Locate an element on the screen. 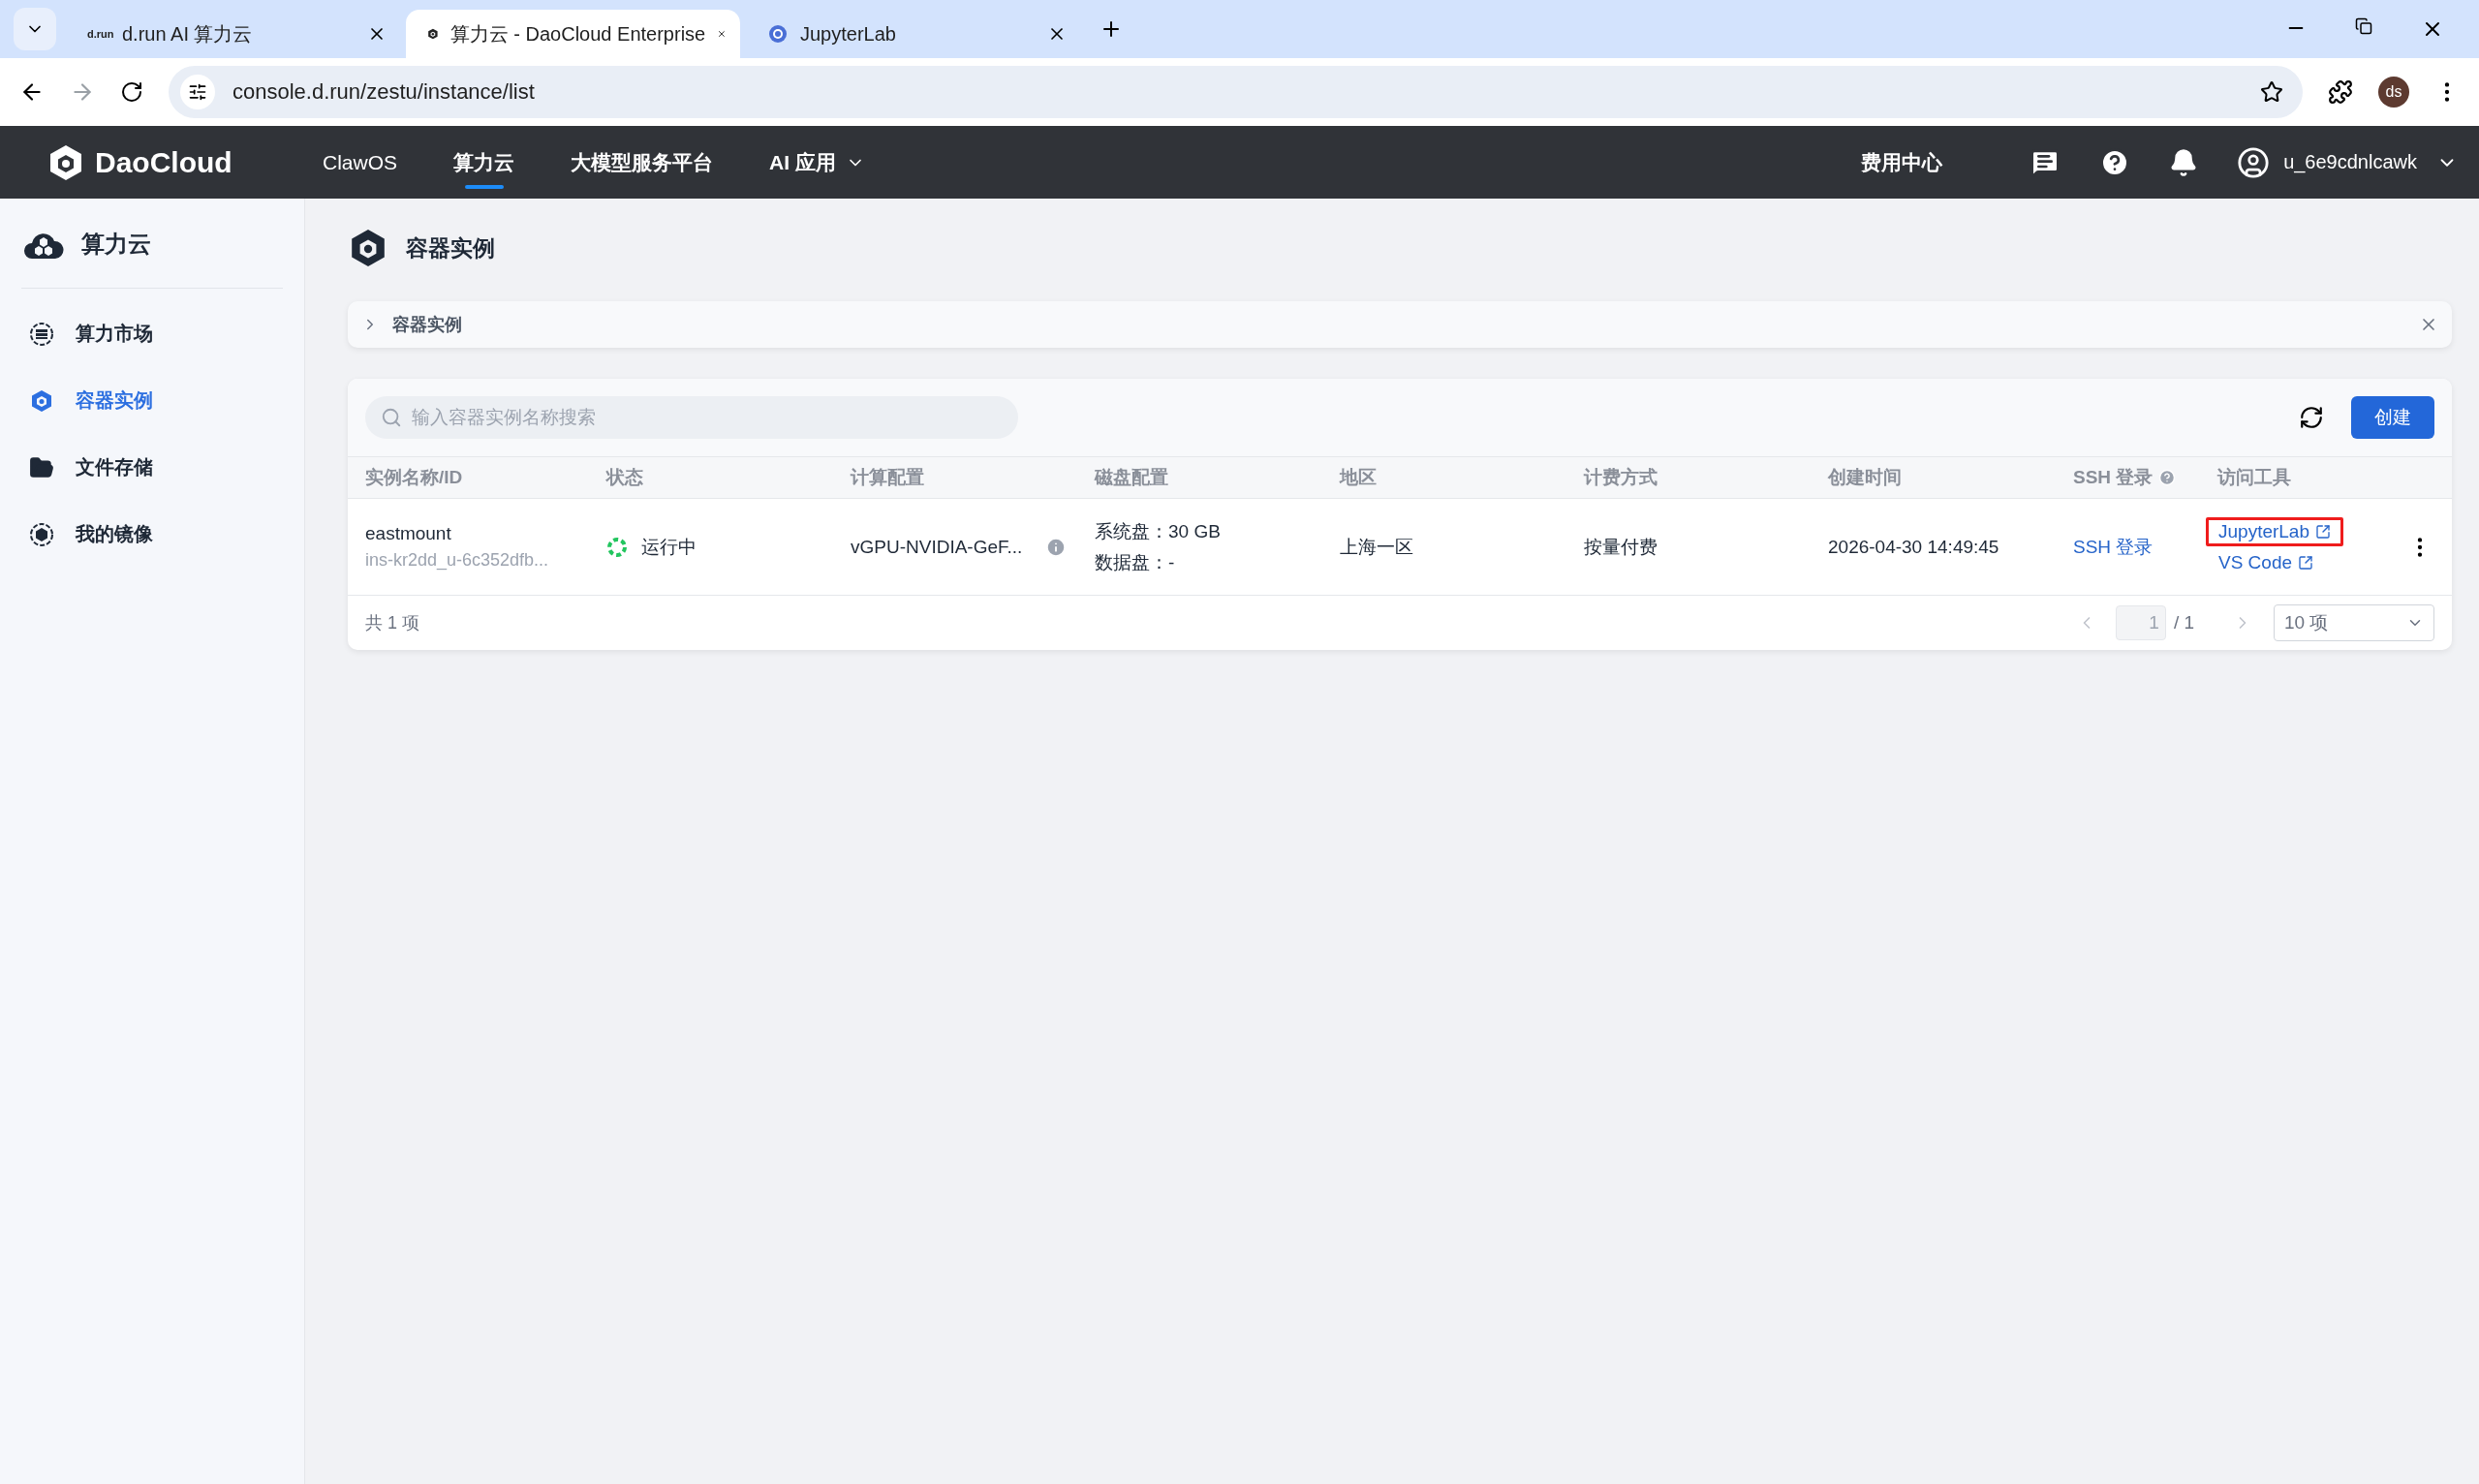 The height and width of the screenshot is (1484, 2479). column-header: 实例名称/ID is located at coordinates (414, 477).